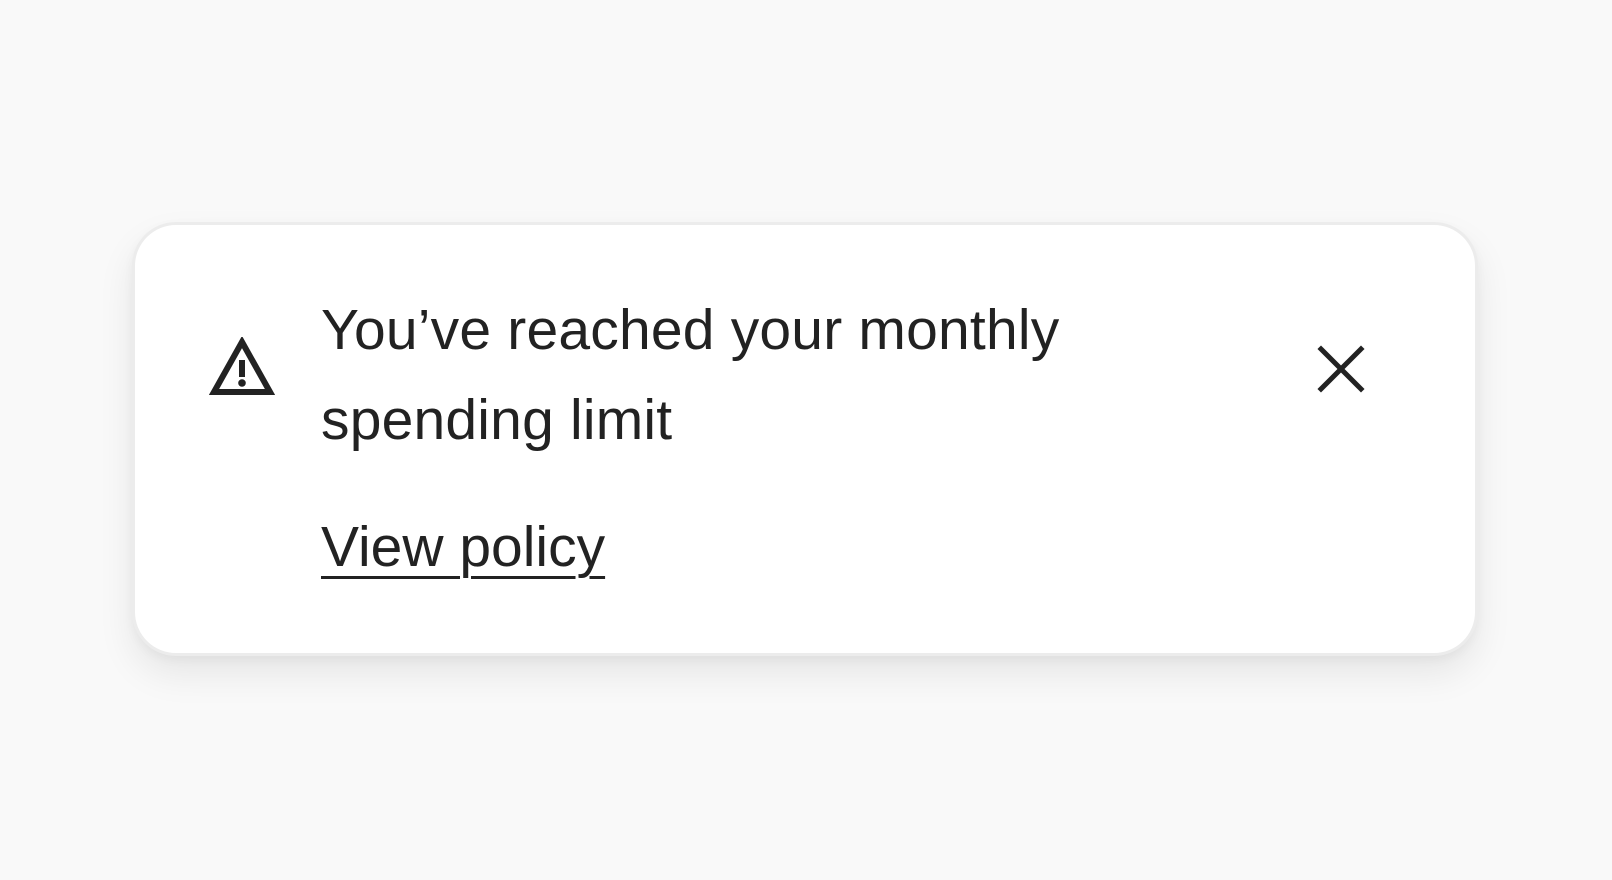  I want to click on dismiss-button, so click(1341, 369).